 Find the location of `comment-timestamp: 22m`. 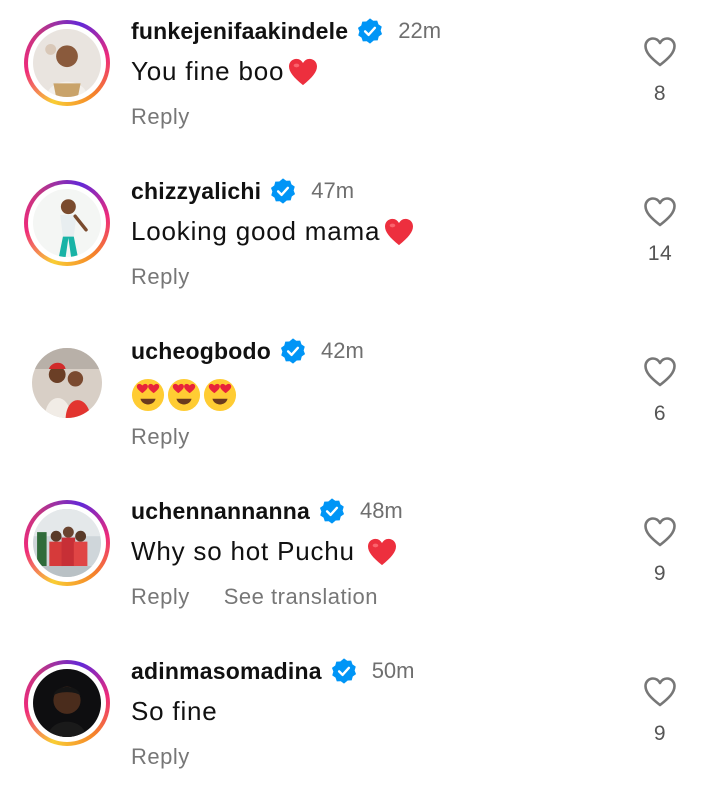

comment-timestamp: 22m is located at coordinates (420, 30).